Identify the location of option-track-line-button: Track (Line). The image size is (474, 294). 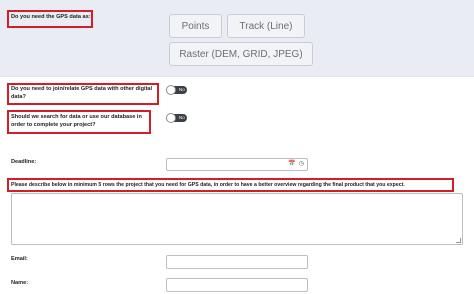
(266, 26).